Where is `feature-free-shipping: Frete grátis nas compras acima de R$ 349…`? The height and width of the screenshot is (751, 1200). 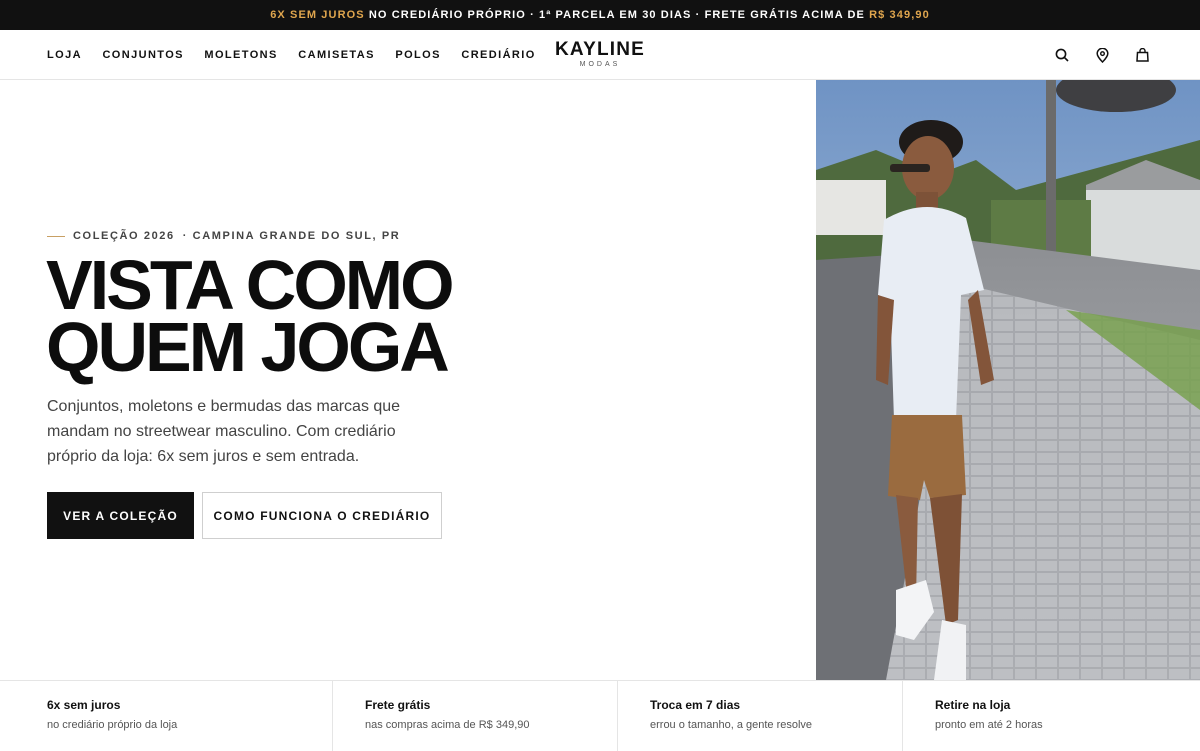
feature-free-shipping: Frete grátis nas compras acima de R$ 349… is located at coordinates (474, 716).